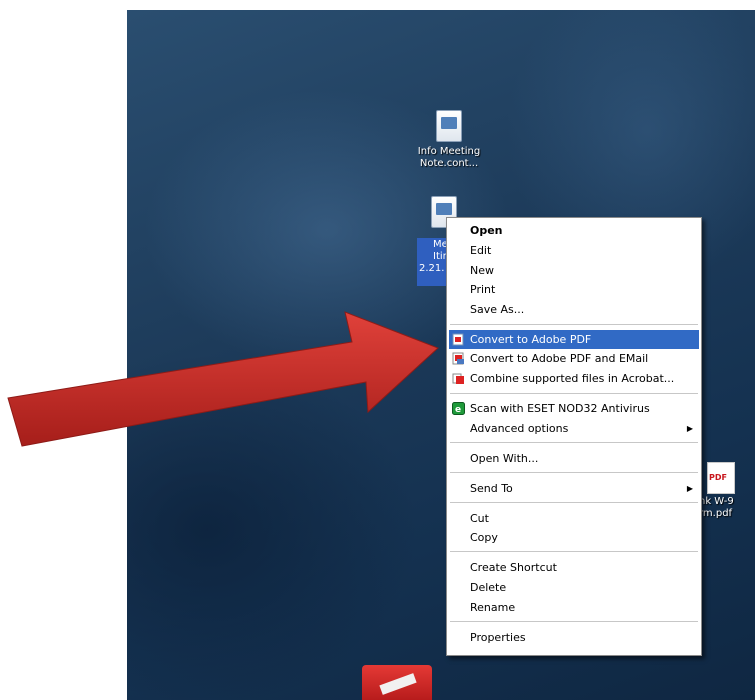 This screenshot has width=755, height=700. Describe the element at coordinates (458, 378) in the screenshot. I see `acrobat-combine-icon` at that location.